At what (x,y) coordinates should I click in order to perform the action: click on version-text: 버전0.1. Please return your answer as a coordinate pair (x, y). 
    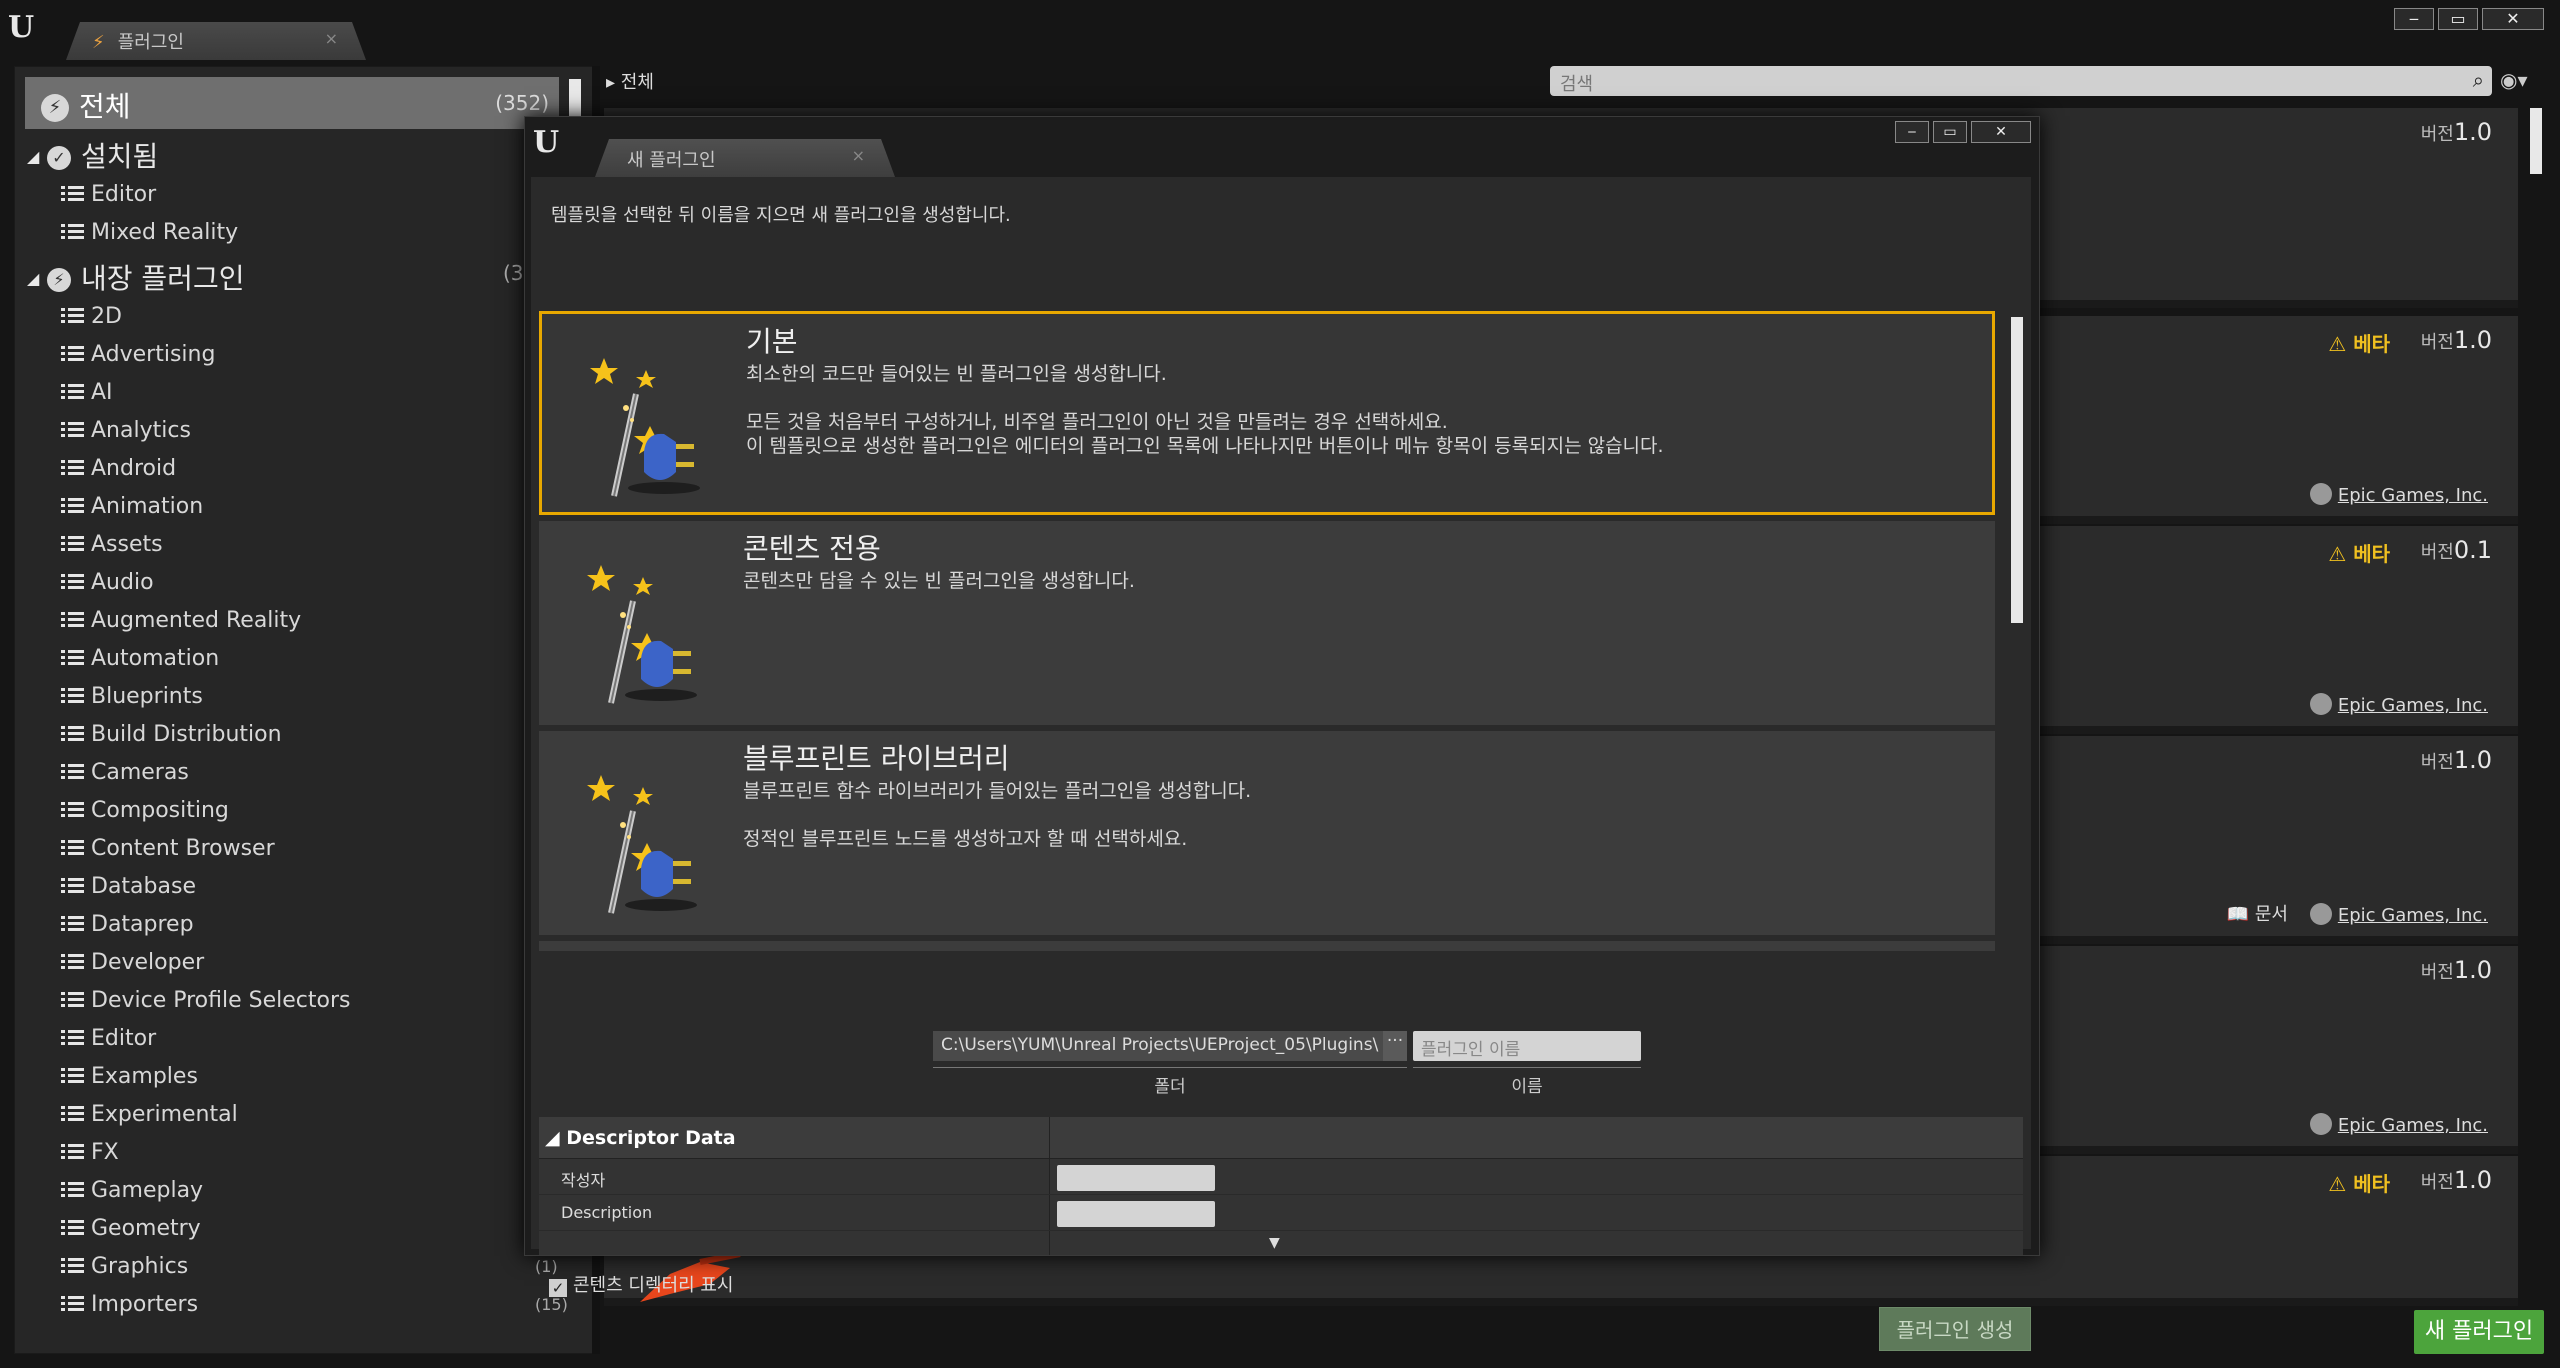
    Looking at the image, I should click on (2456, 550).